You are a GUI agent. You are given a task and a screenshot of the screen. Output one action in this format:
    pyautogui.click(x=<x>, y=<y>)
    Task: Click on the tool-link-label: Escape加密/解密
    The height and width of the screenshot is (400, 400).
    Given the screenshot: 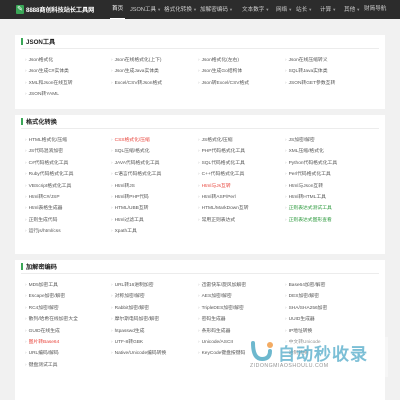 What is the action you would take?
    pyautogui.click(x=47, y=297)
    